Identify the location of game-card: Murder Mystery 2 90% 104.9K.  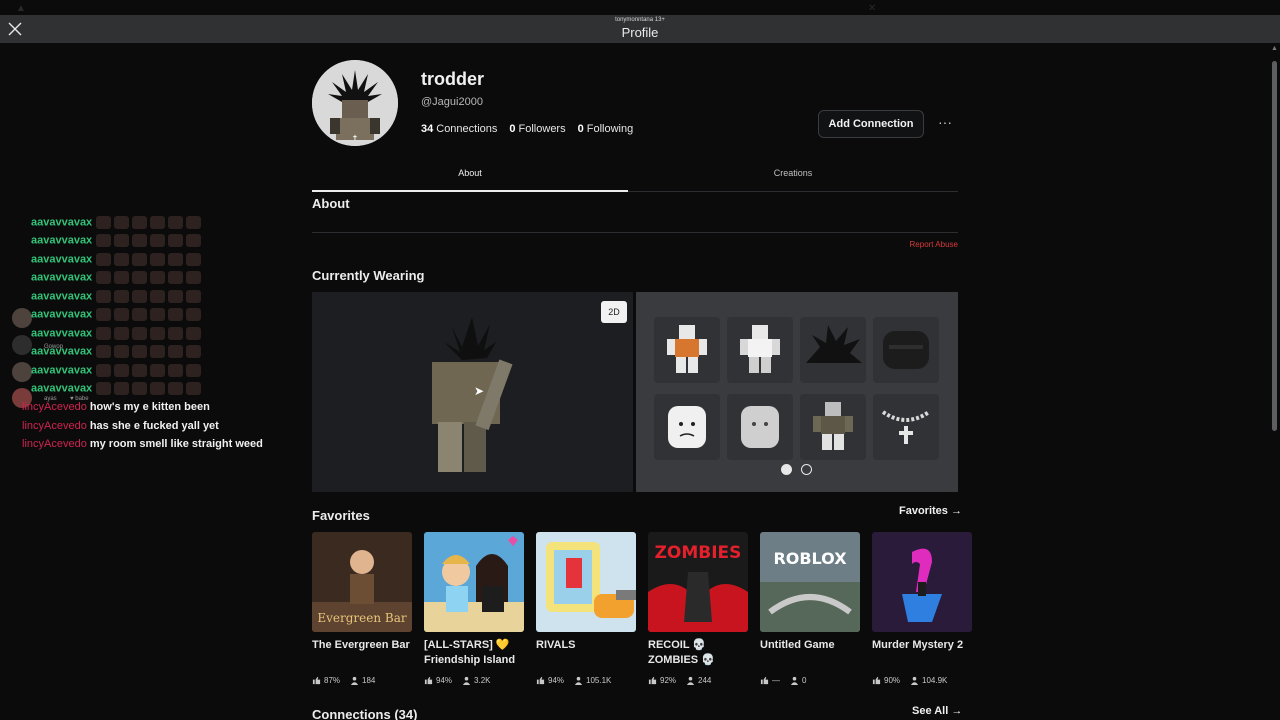
(922, 608).